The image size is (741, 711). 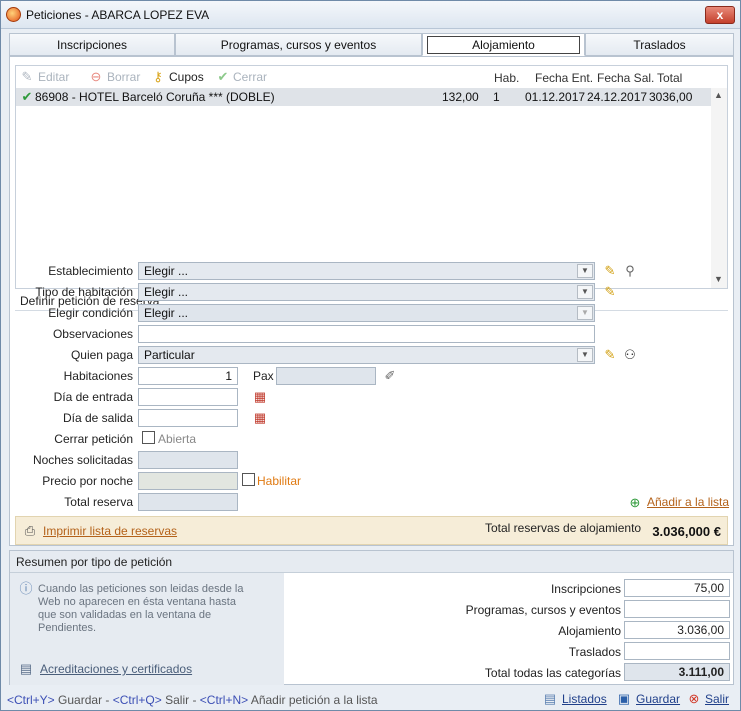 I want to click on traslados-summary-label: Traslados, so click(x=594, y=652).